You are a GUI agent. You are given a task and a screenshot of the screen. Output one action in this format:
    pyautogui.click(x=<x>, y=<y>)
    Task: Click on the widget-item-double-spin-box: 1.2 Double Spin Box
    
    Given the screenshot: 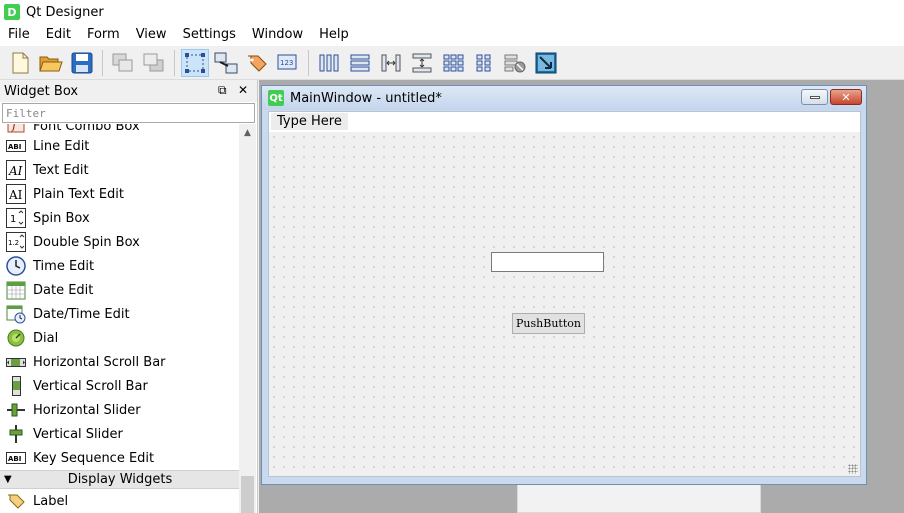 What is the action you would take?
    pyautogui.click(x=120, y=242)
    